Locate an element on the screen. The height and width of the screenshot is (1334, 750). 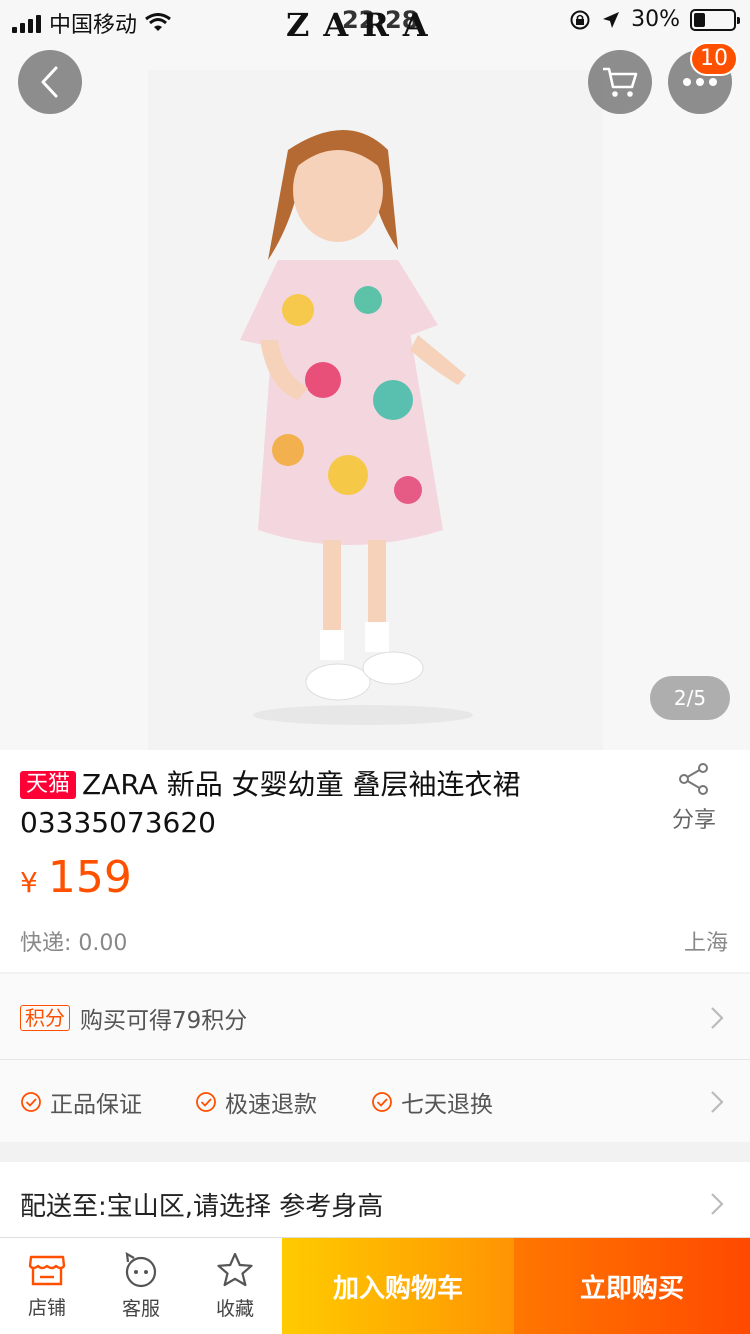
guarantee-item: 正品保证 is located at coordinates (81, 1102).